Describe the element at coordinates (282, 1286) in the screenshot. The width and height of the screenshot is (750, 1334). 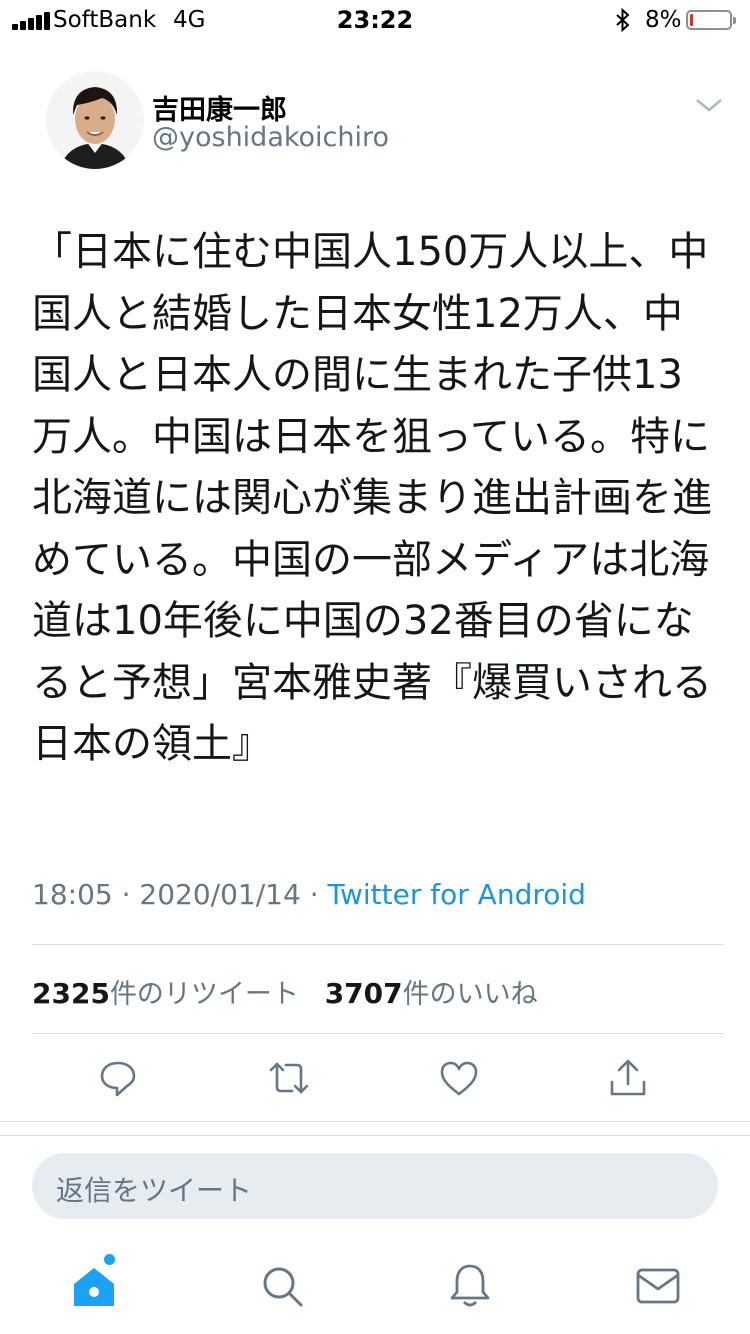
I see `search-icon` at that location.